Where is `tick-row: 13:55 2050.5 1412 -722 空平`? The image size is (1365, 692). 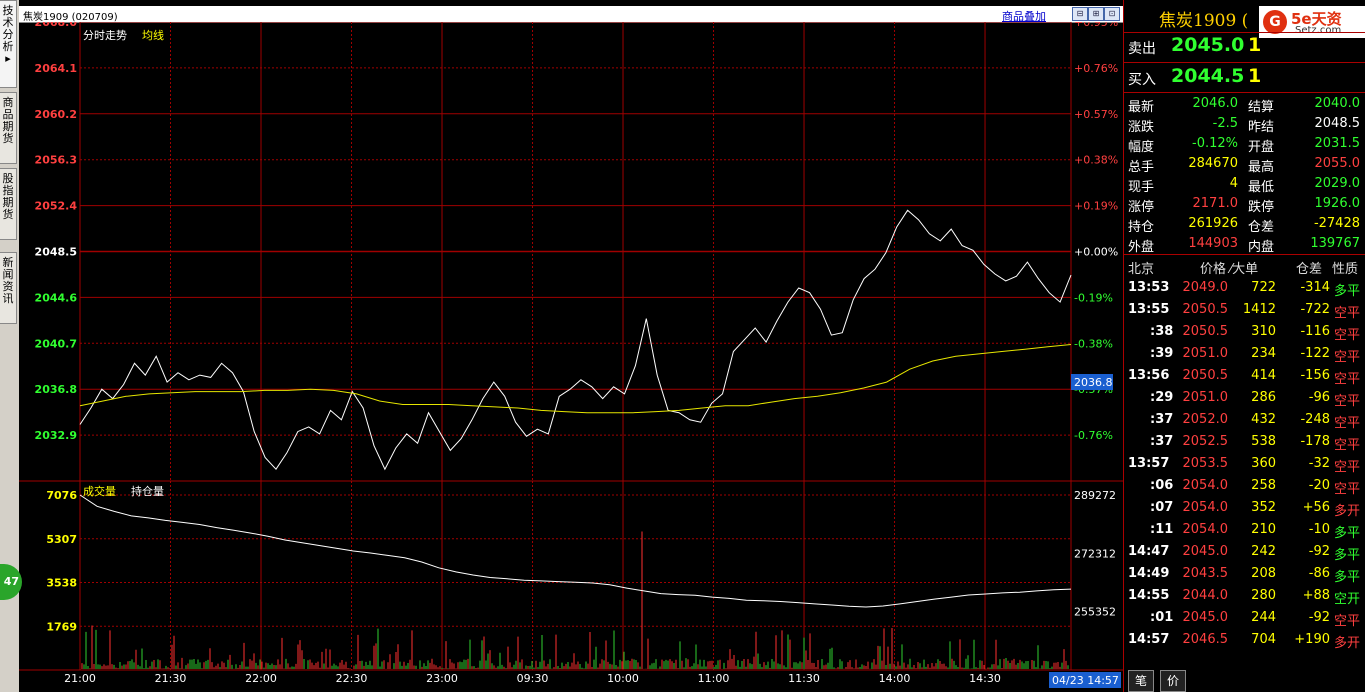
tick-row: 13:55 2050.5 1412 -722 空平 is located at coordinates (1244, 310).